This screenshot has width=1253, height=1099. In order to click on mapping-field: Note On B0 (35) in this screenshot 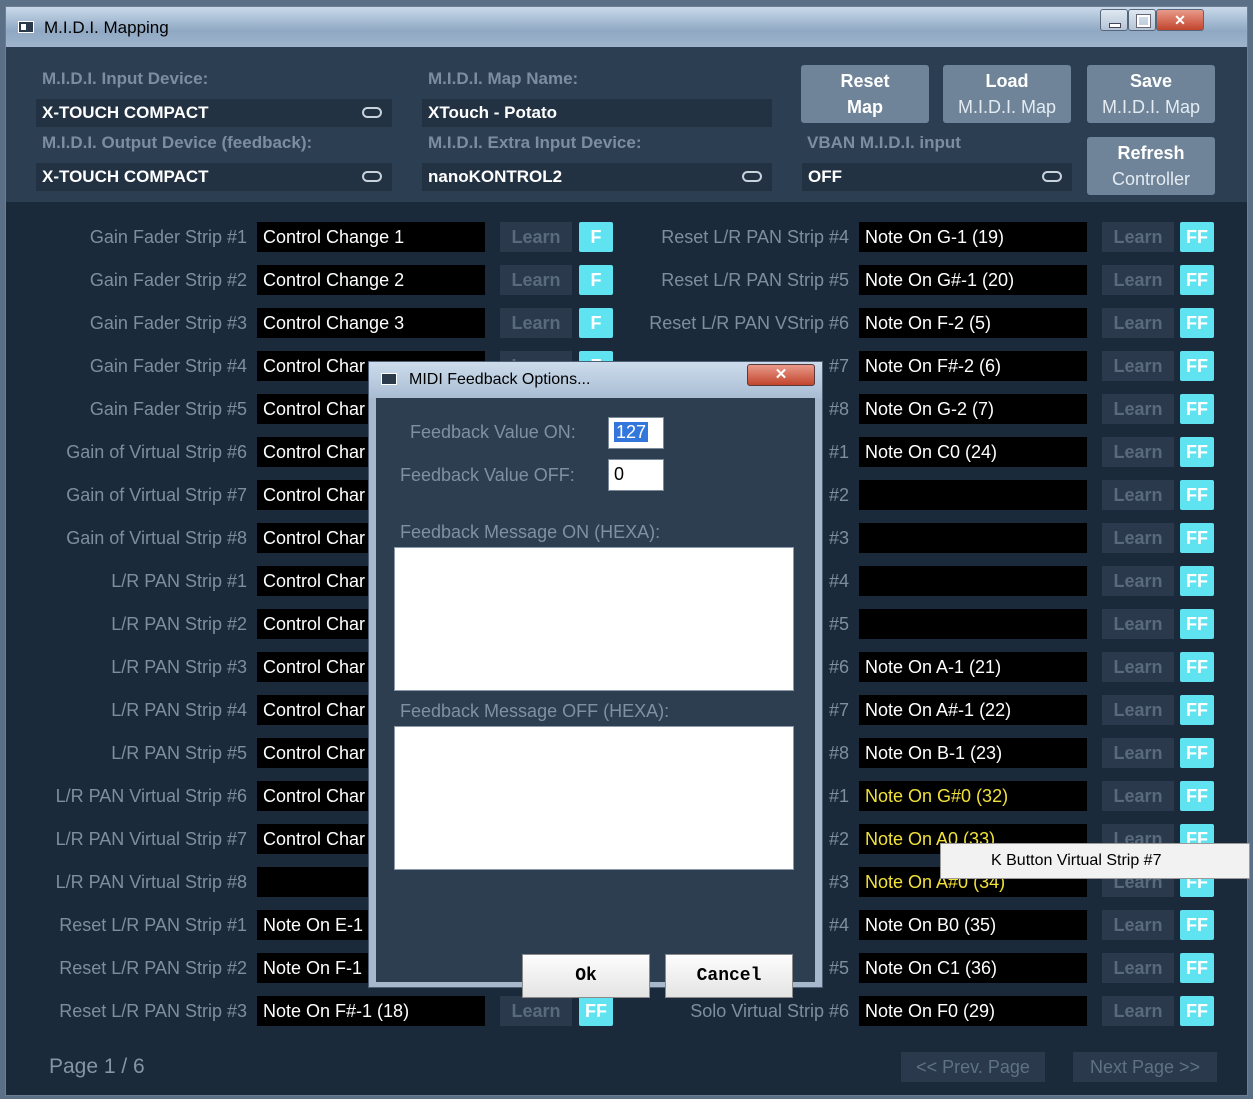, I will do `click(973, 925)`.